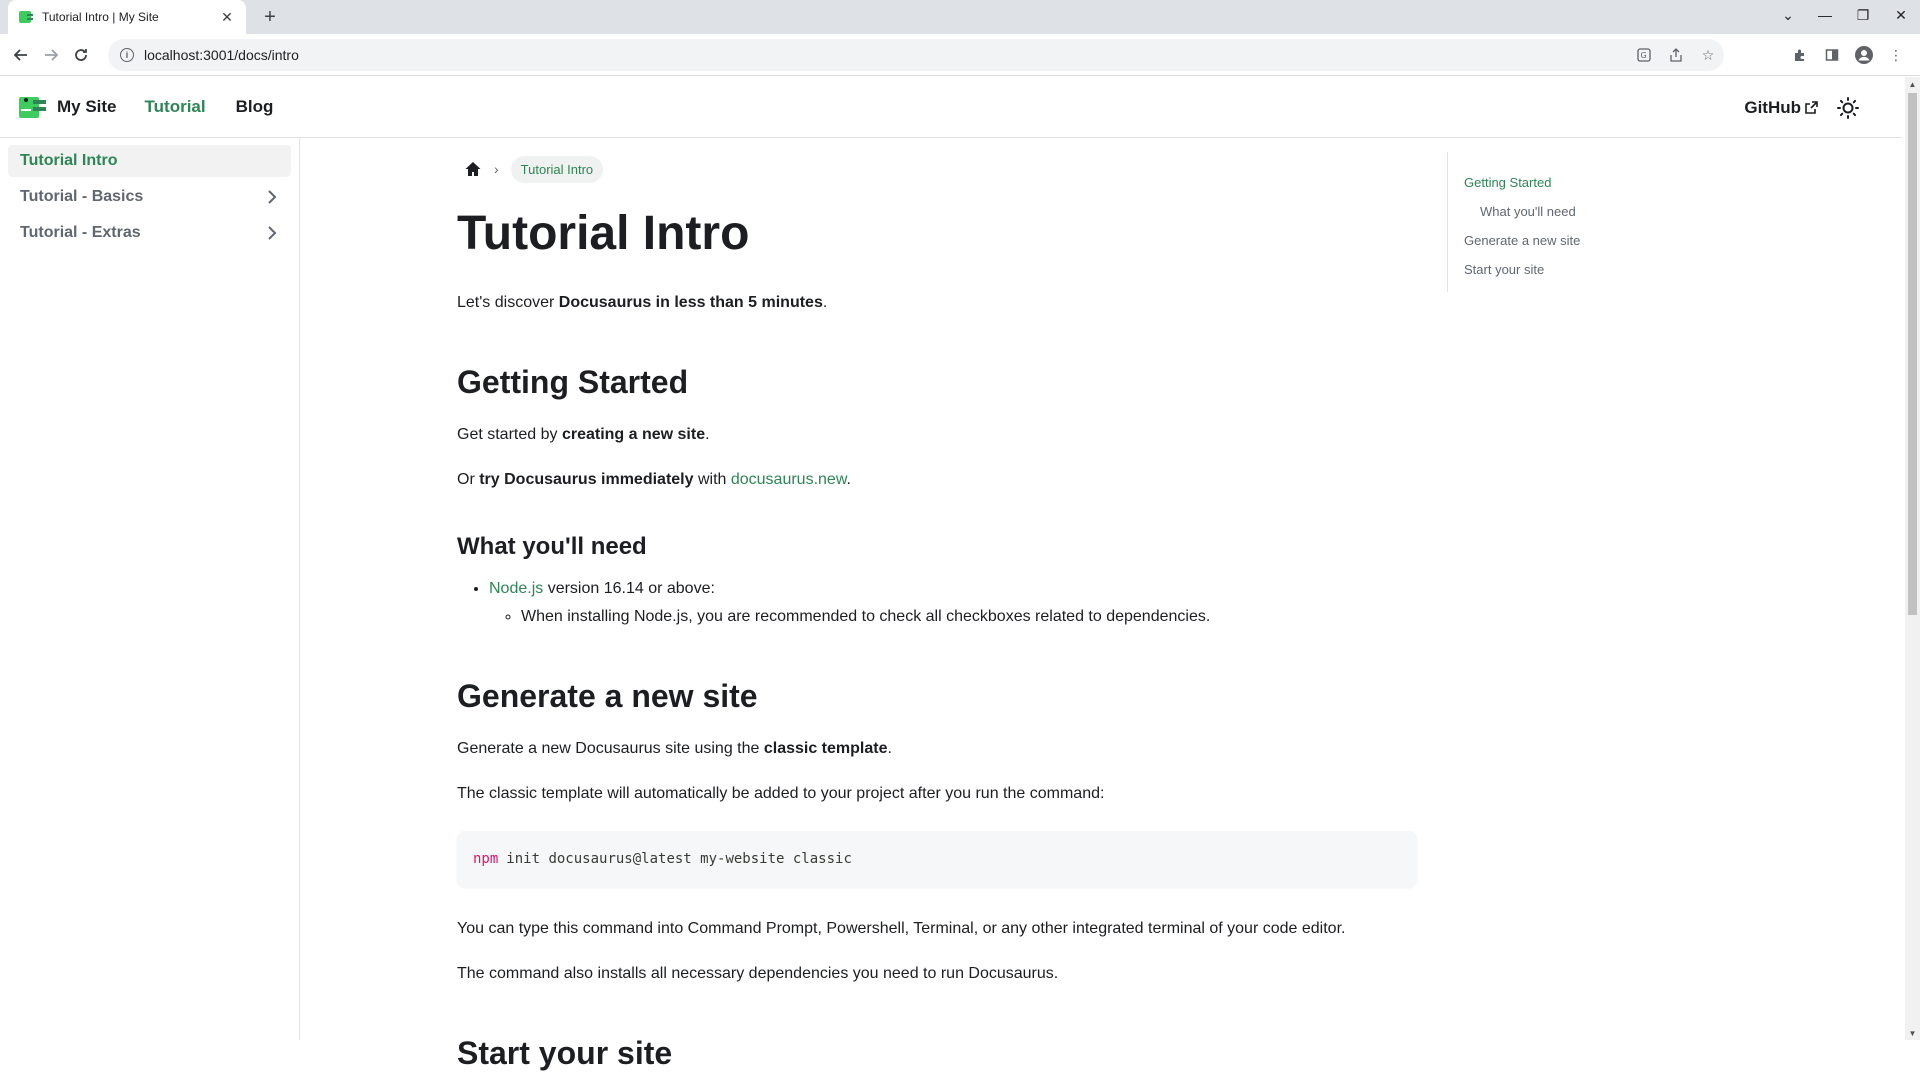  Describe the element at coordinates (1811, 107) in the screenshot. I see `external-link-icon` at that location.